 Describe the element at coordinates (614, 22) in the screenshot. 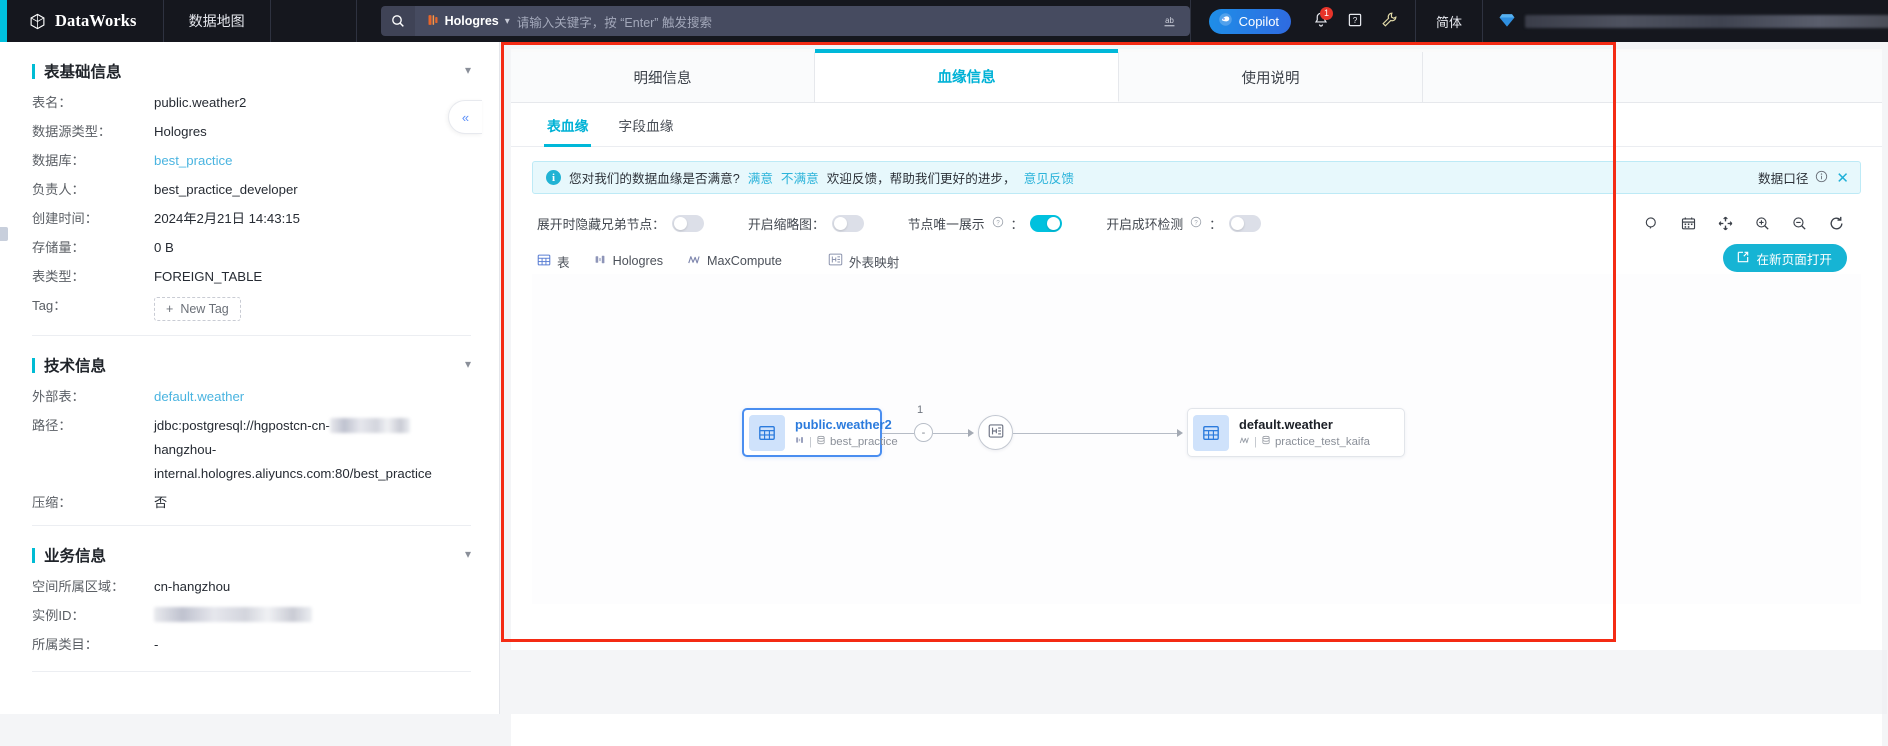

I see `search-placeholder-text: 请输入关键字，按 “Enter” 触发搜索` at that location.